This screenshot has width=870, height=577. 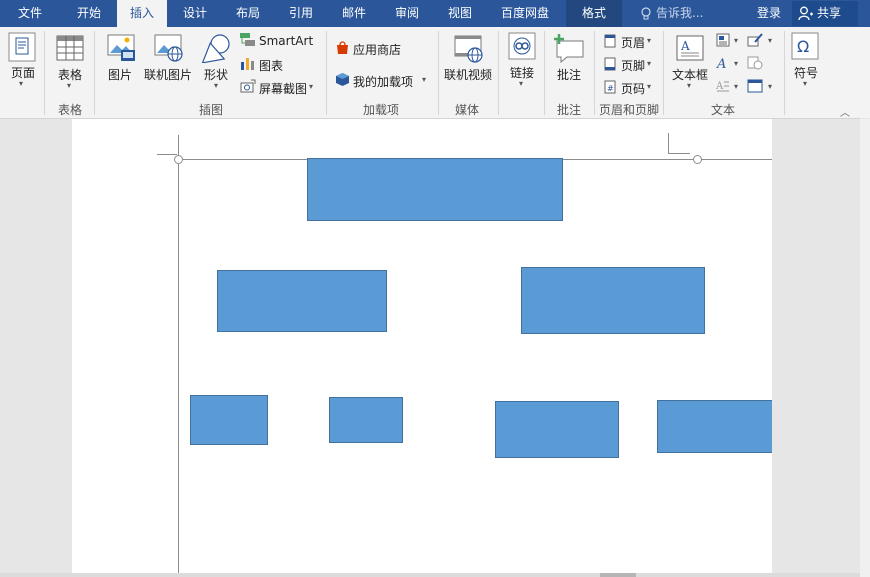 I want to click on object-icon, so click(x=755, y=86).